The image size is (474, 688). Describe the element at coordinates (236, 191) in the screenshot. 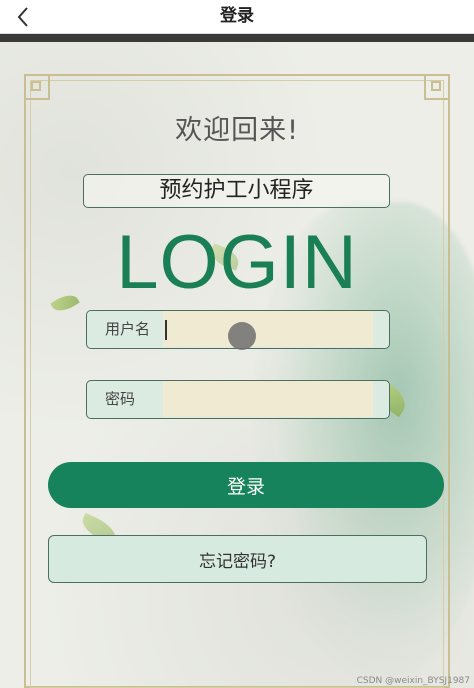

I see `app-name-box: 预约护工小程序` at that location.